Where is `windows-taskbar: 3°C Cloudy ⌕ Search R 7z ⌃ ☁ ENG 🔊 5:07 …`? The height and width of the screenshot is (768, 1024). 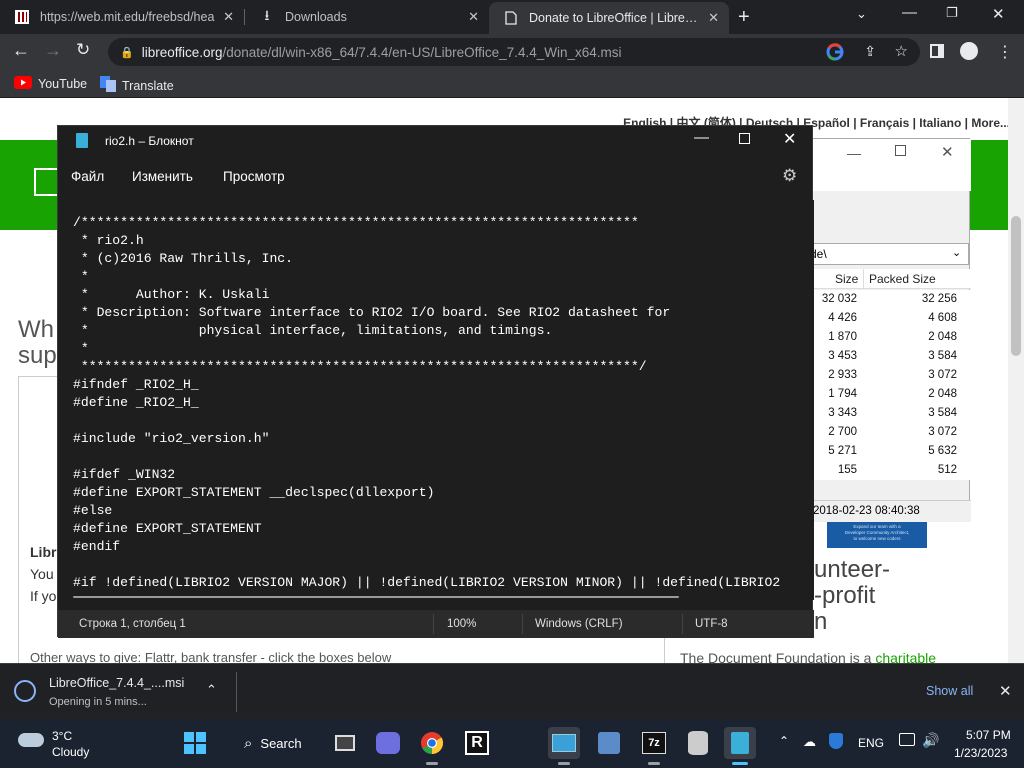
windows-taskbar: 3°C Cloudy ⌕ Search R 7z ⌃ ☁ ENG 🔊 5:07 … is located at coordinates (512, 743).